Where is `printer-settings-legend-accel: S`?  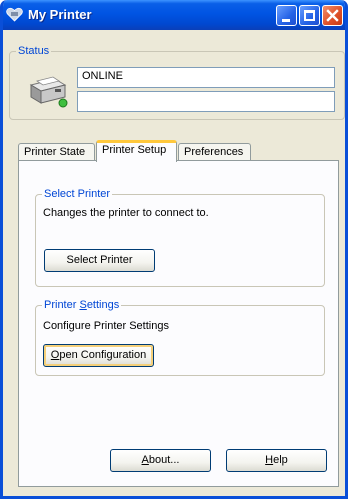 printer-settings-legend-accel: S is located at coordinates (83, 305).